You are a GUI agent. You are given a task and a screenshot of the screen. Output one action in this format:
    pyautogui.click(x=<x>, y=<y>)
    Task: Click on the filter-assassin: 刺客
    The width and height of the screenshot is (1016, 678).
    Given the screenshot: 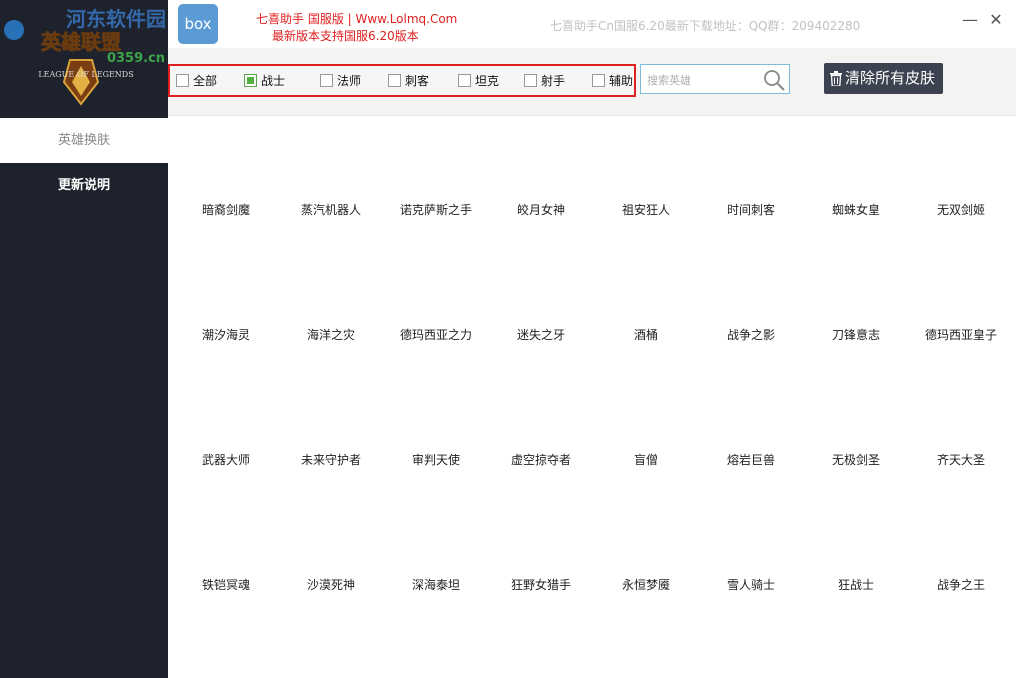 What is the action you would take?
    pyautogui.click(x=408, y=82)
    